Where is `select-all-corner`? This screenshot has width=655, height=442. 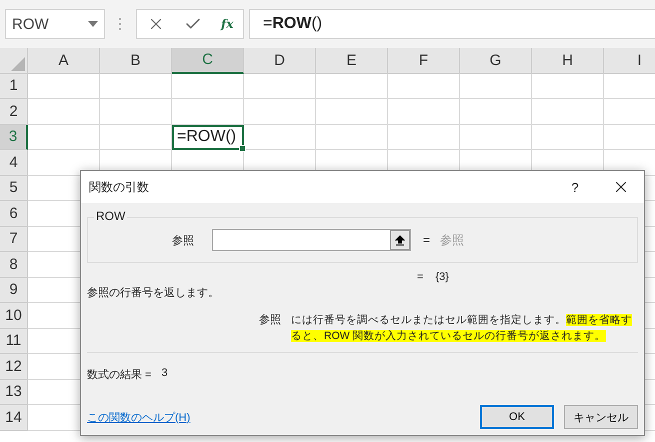
select-all-corner is located at coordinates (14, 61).